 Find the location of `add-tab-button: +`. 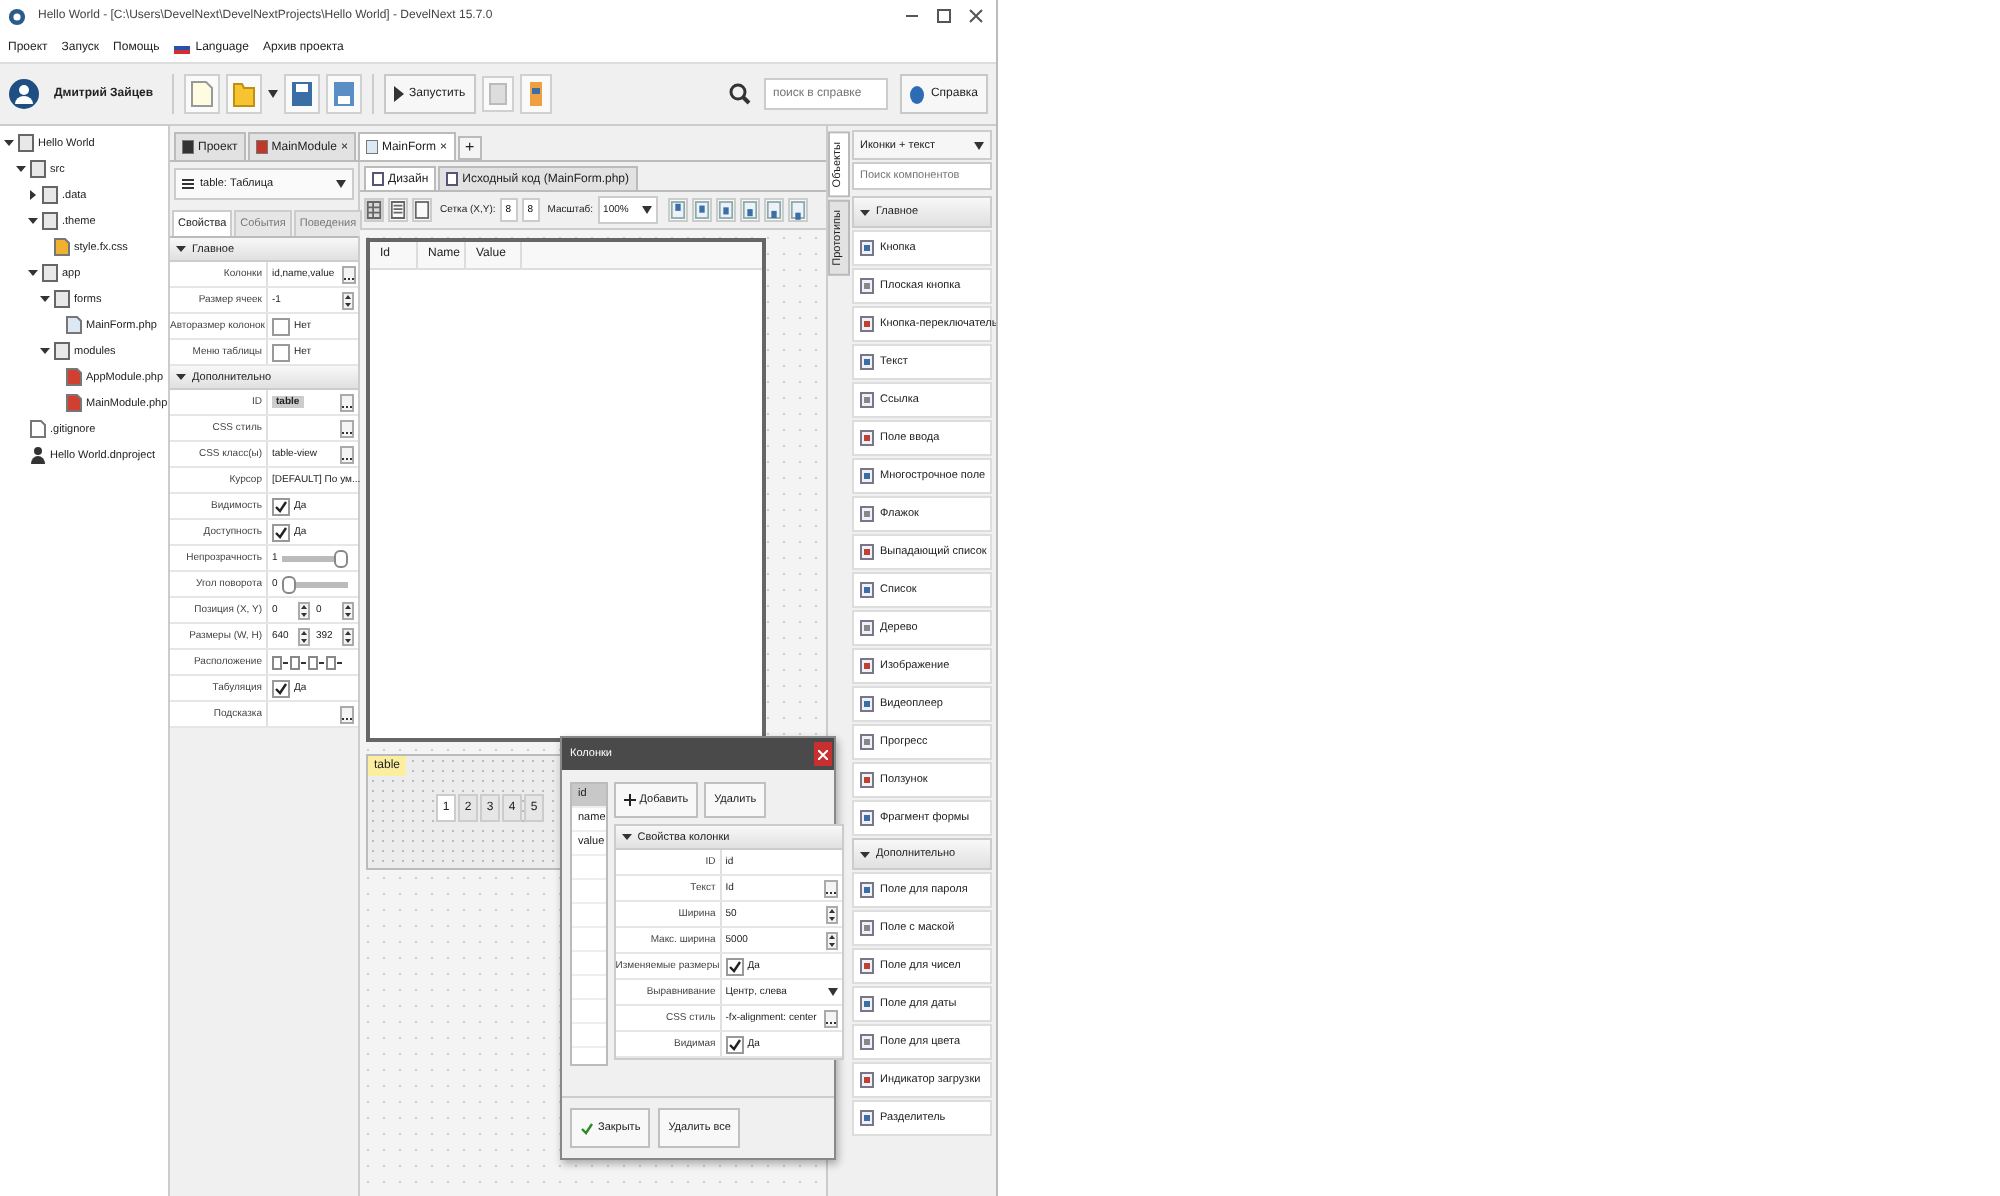

add-tab-button: + is located at coordinates (470, 148).